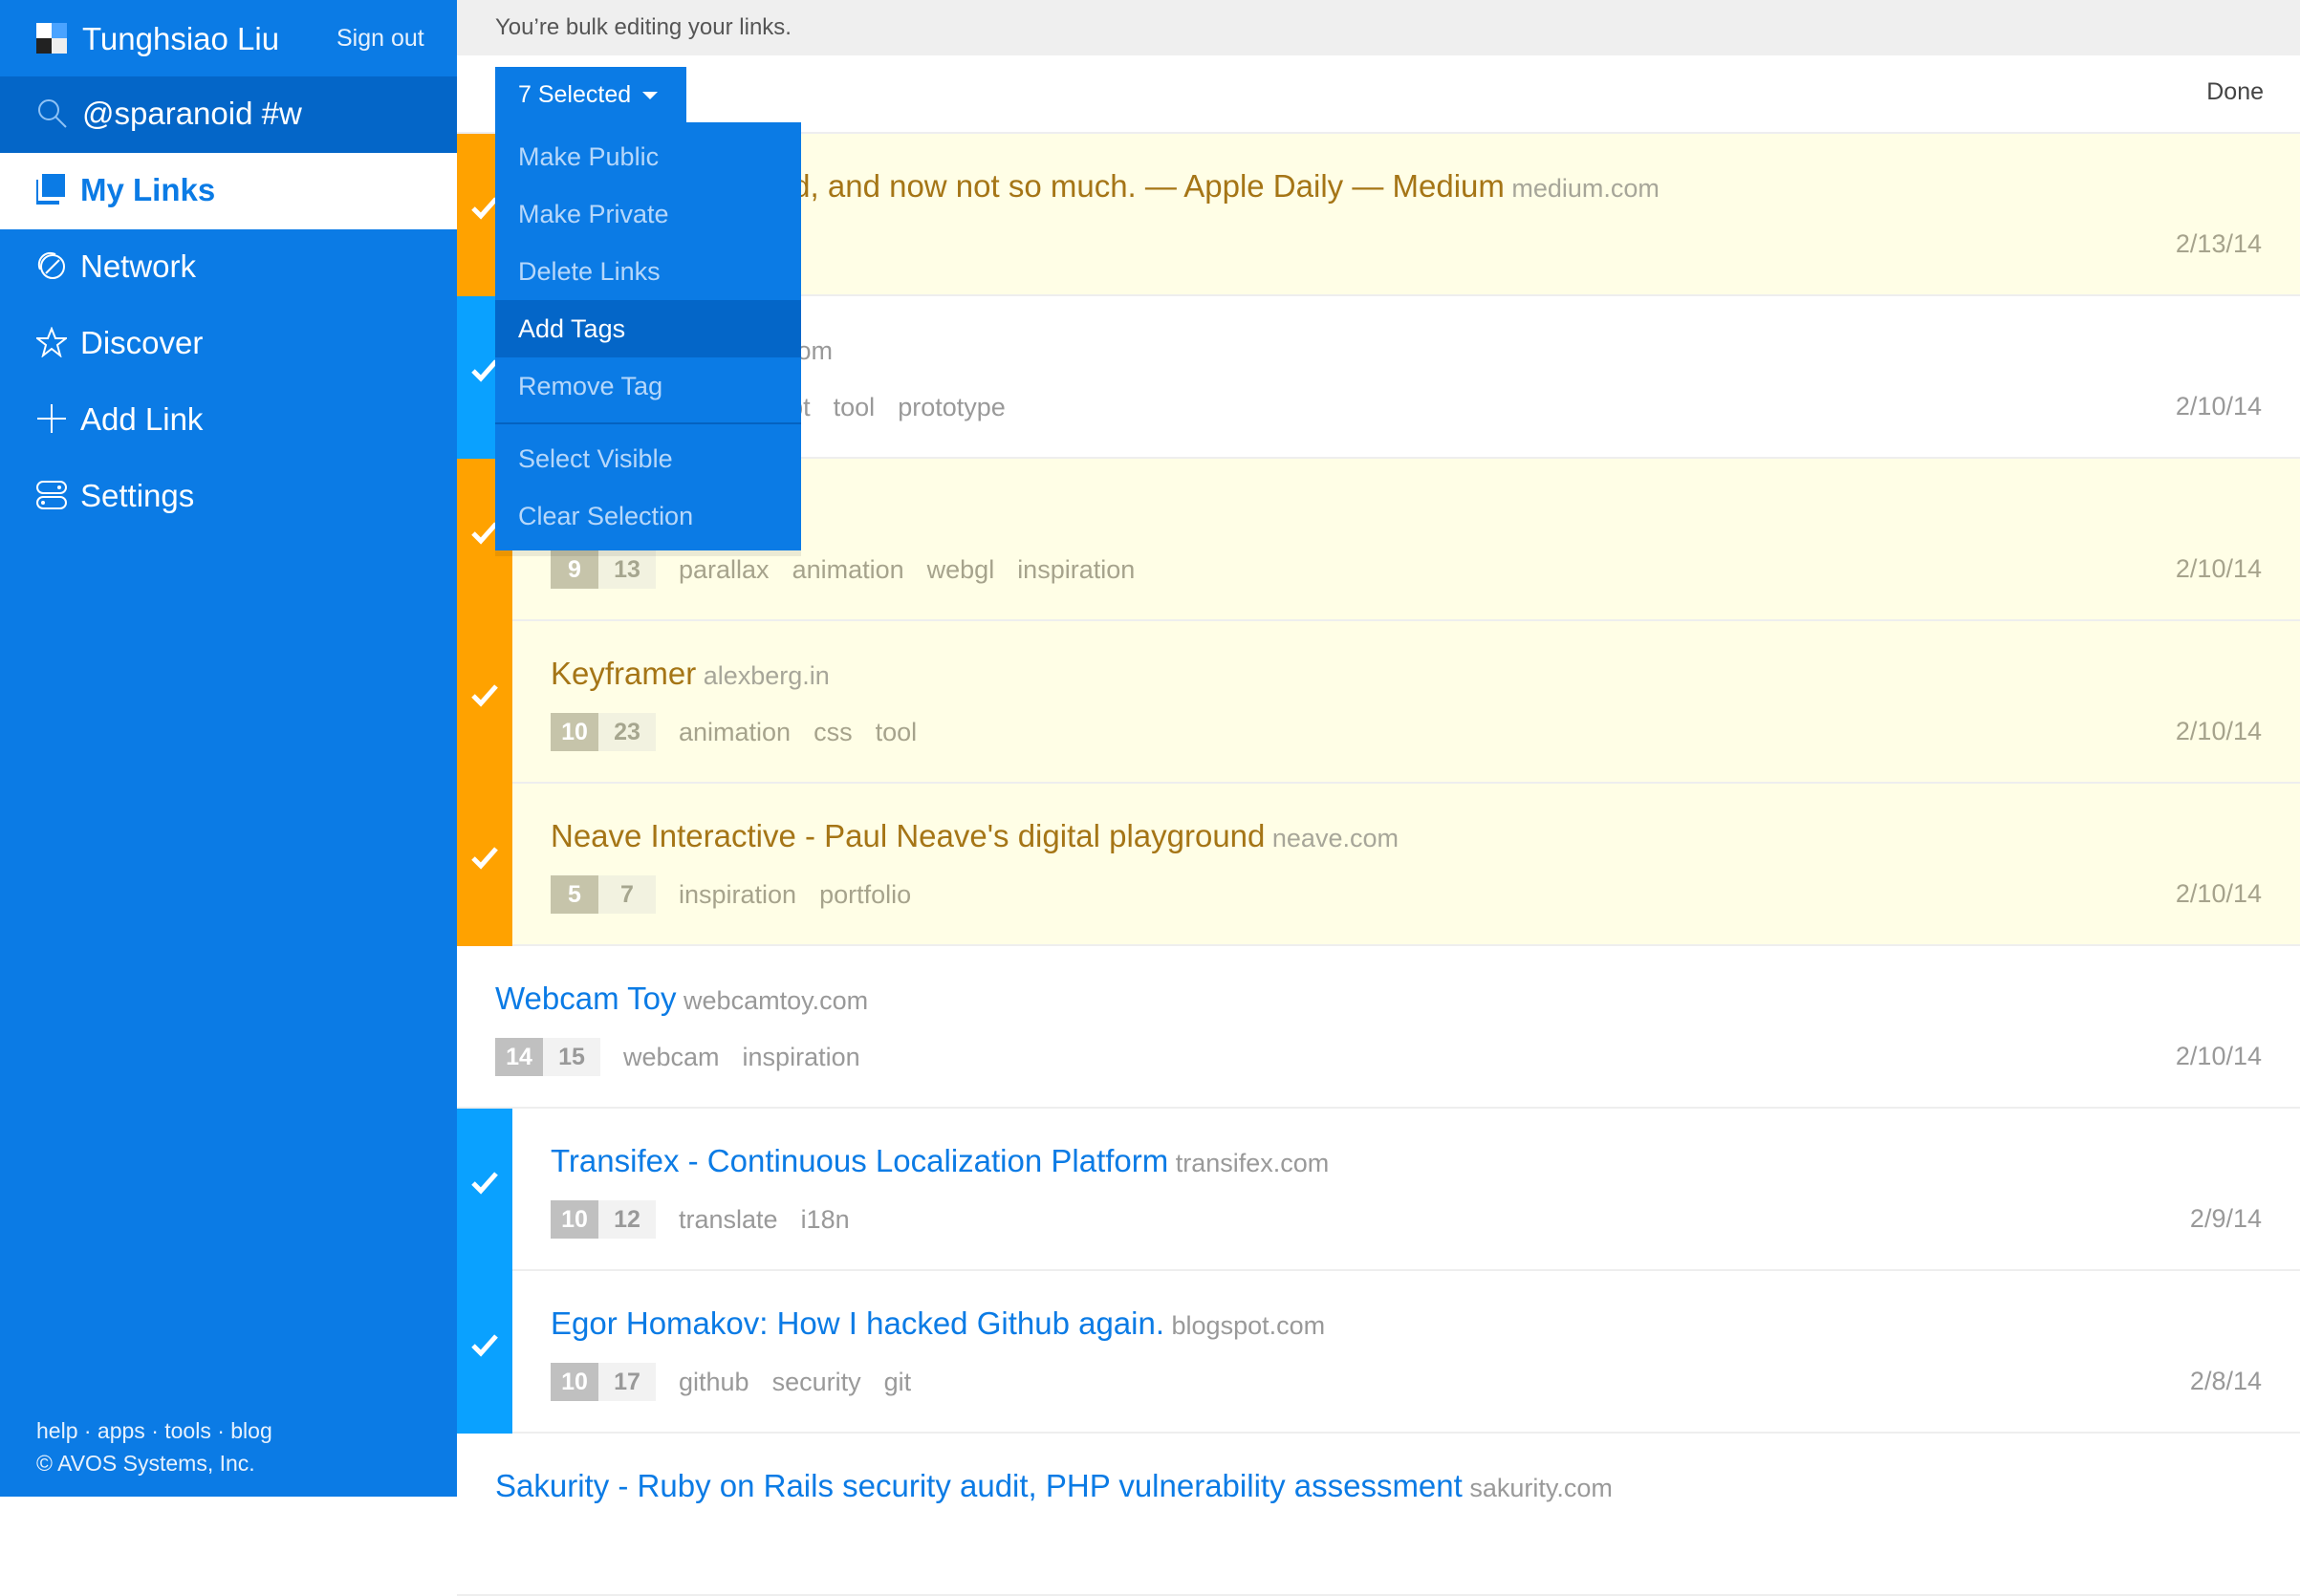  What do you see at coordinates (2219, 244) in the screenshot?
I see `link-date: 2/13/14` at bounding box center [2219, 244].